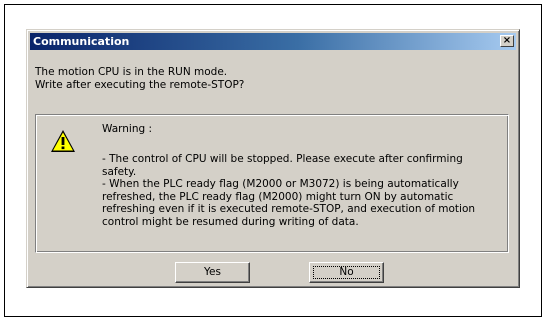 This screenshot has height=323, width=547. What do you see at coordinates (81, 41) in the screenshot?
I see `window-title: Communication` at bounding box center [81, 41].